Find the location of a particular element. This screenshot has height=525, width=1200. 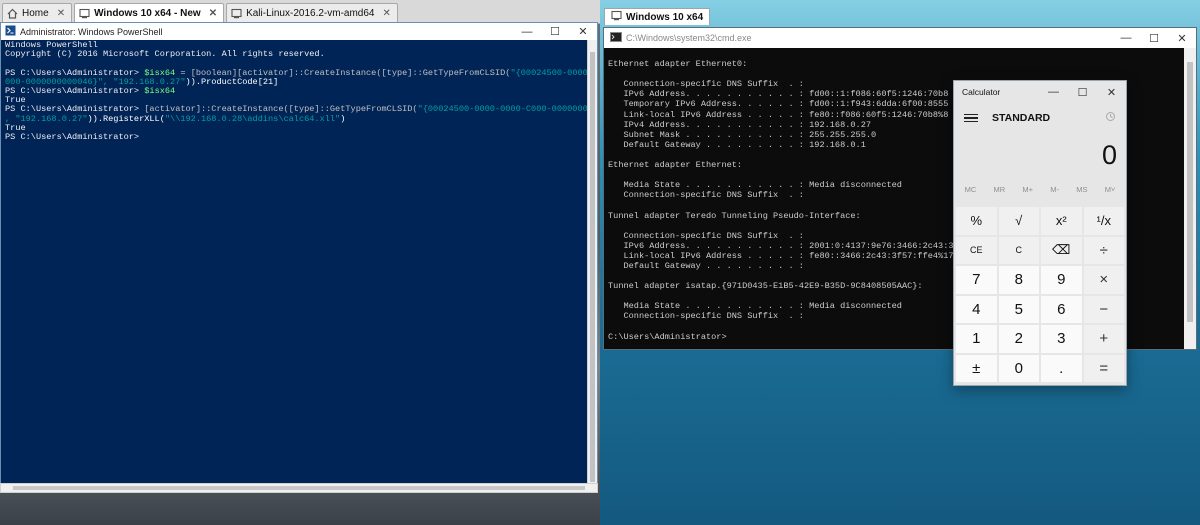

console-line: PS C:\Users\Administrator> $isx64 is located at coordinates (294, 90).